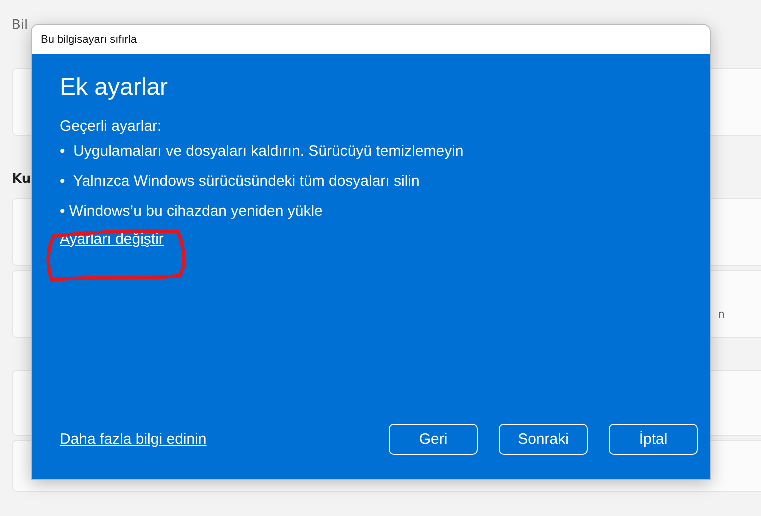 This screenshot has width=761, height=516. Describe the element at coordinates (22, 180) in the screenshot. I see `section-heading: Ku` at that location.